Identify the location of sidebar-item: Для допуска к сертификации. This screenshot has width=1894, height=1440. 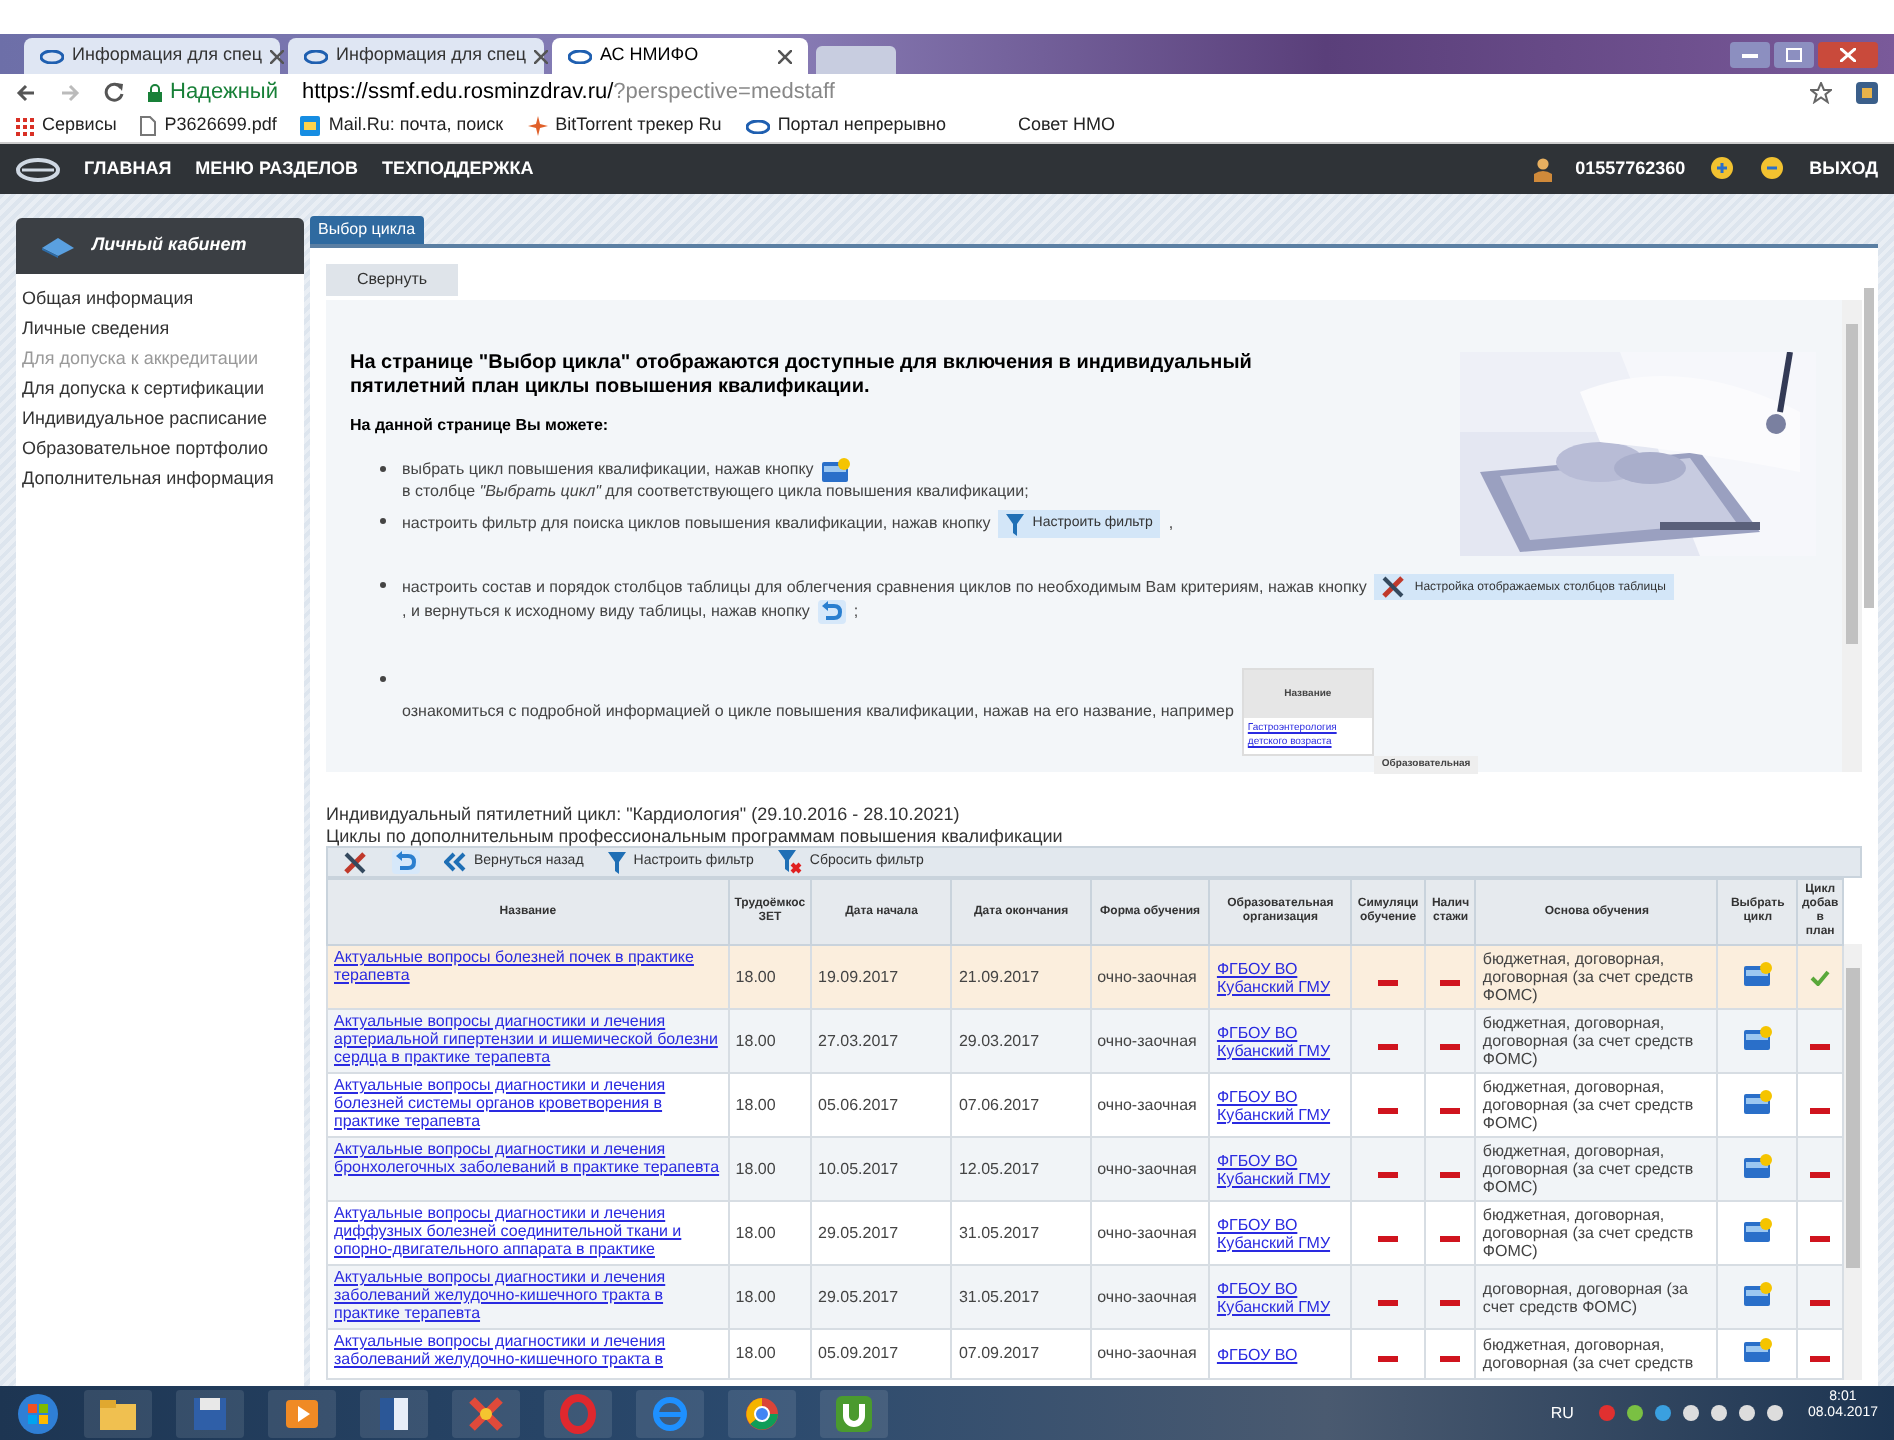
(163, 388).